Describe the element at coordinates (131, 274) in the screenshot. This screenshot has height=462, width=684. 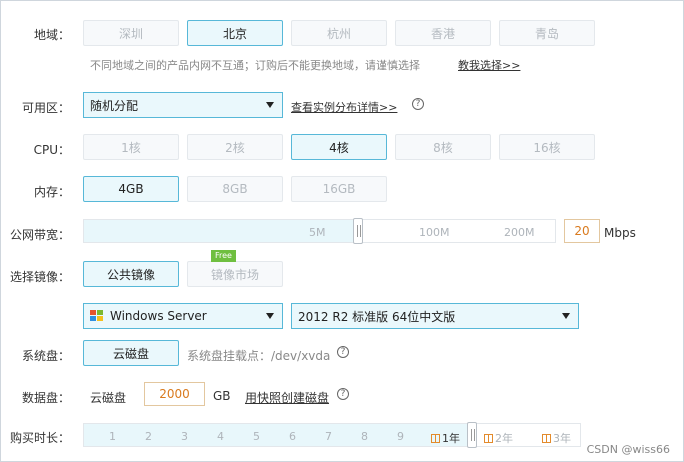
I see `tab-public-image: 公共镜像` at that location.